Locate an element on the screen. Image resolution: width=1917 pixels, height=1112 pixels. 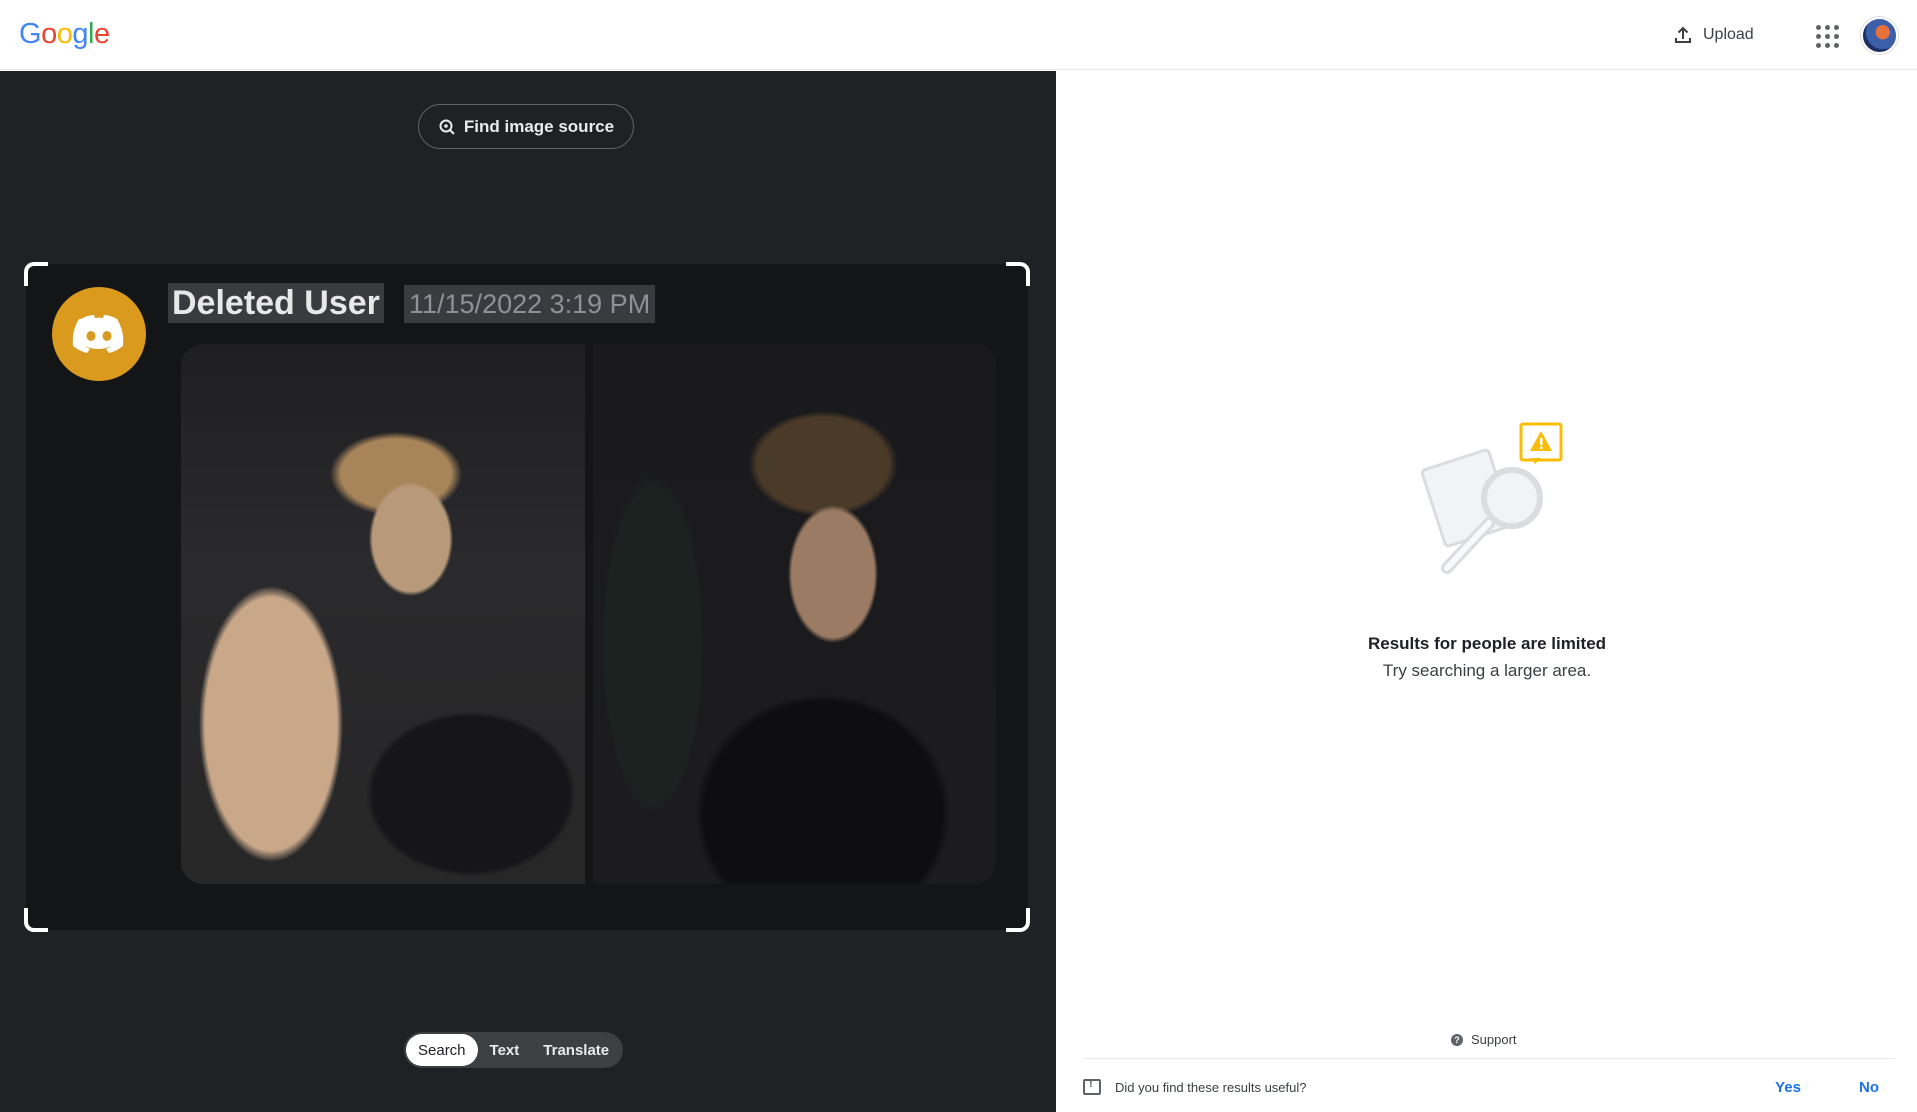
discord-logo-icon is located at coordinates (98, 334).